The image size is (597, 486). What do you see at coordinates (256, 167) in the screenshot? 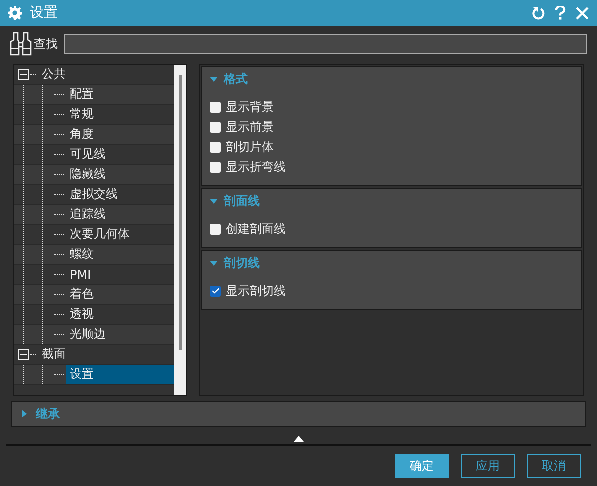
I see `option-label: 显示折弯线` at bounding box center [256, 167].